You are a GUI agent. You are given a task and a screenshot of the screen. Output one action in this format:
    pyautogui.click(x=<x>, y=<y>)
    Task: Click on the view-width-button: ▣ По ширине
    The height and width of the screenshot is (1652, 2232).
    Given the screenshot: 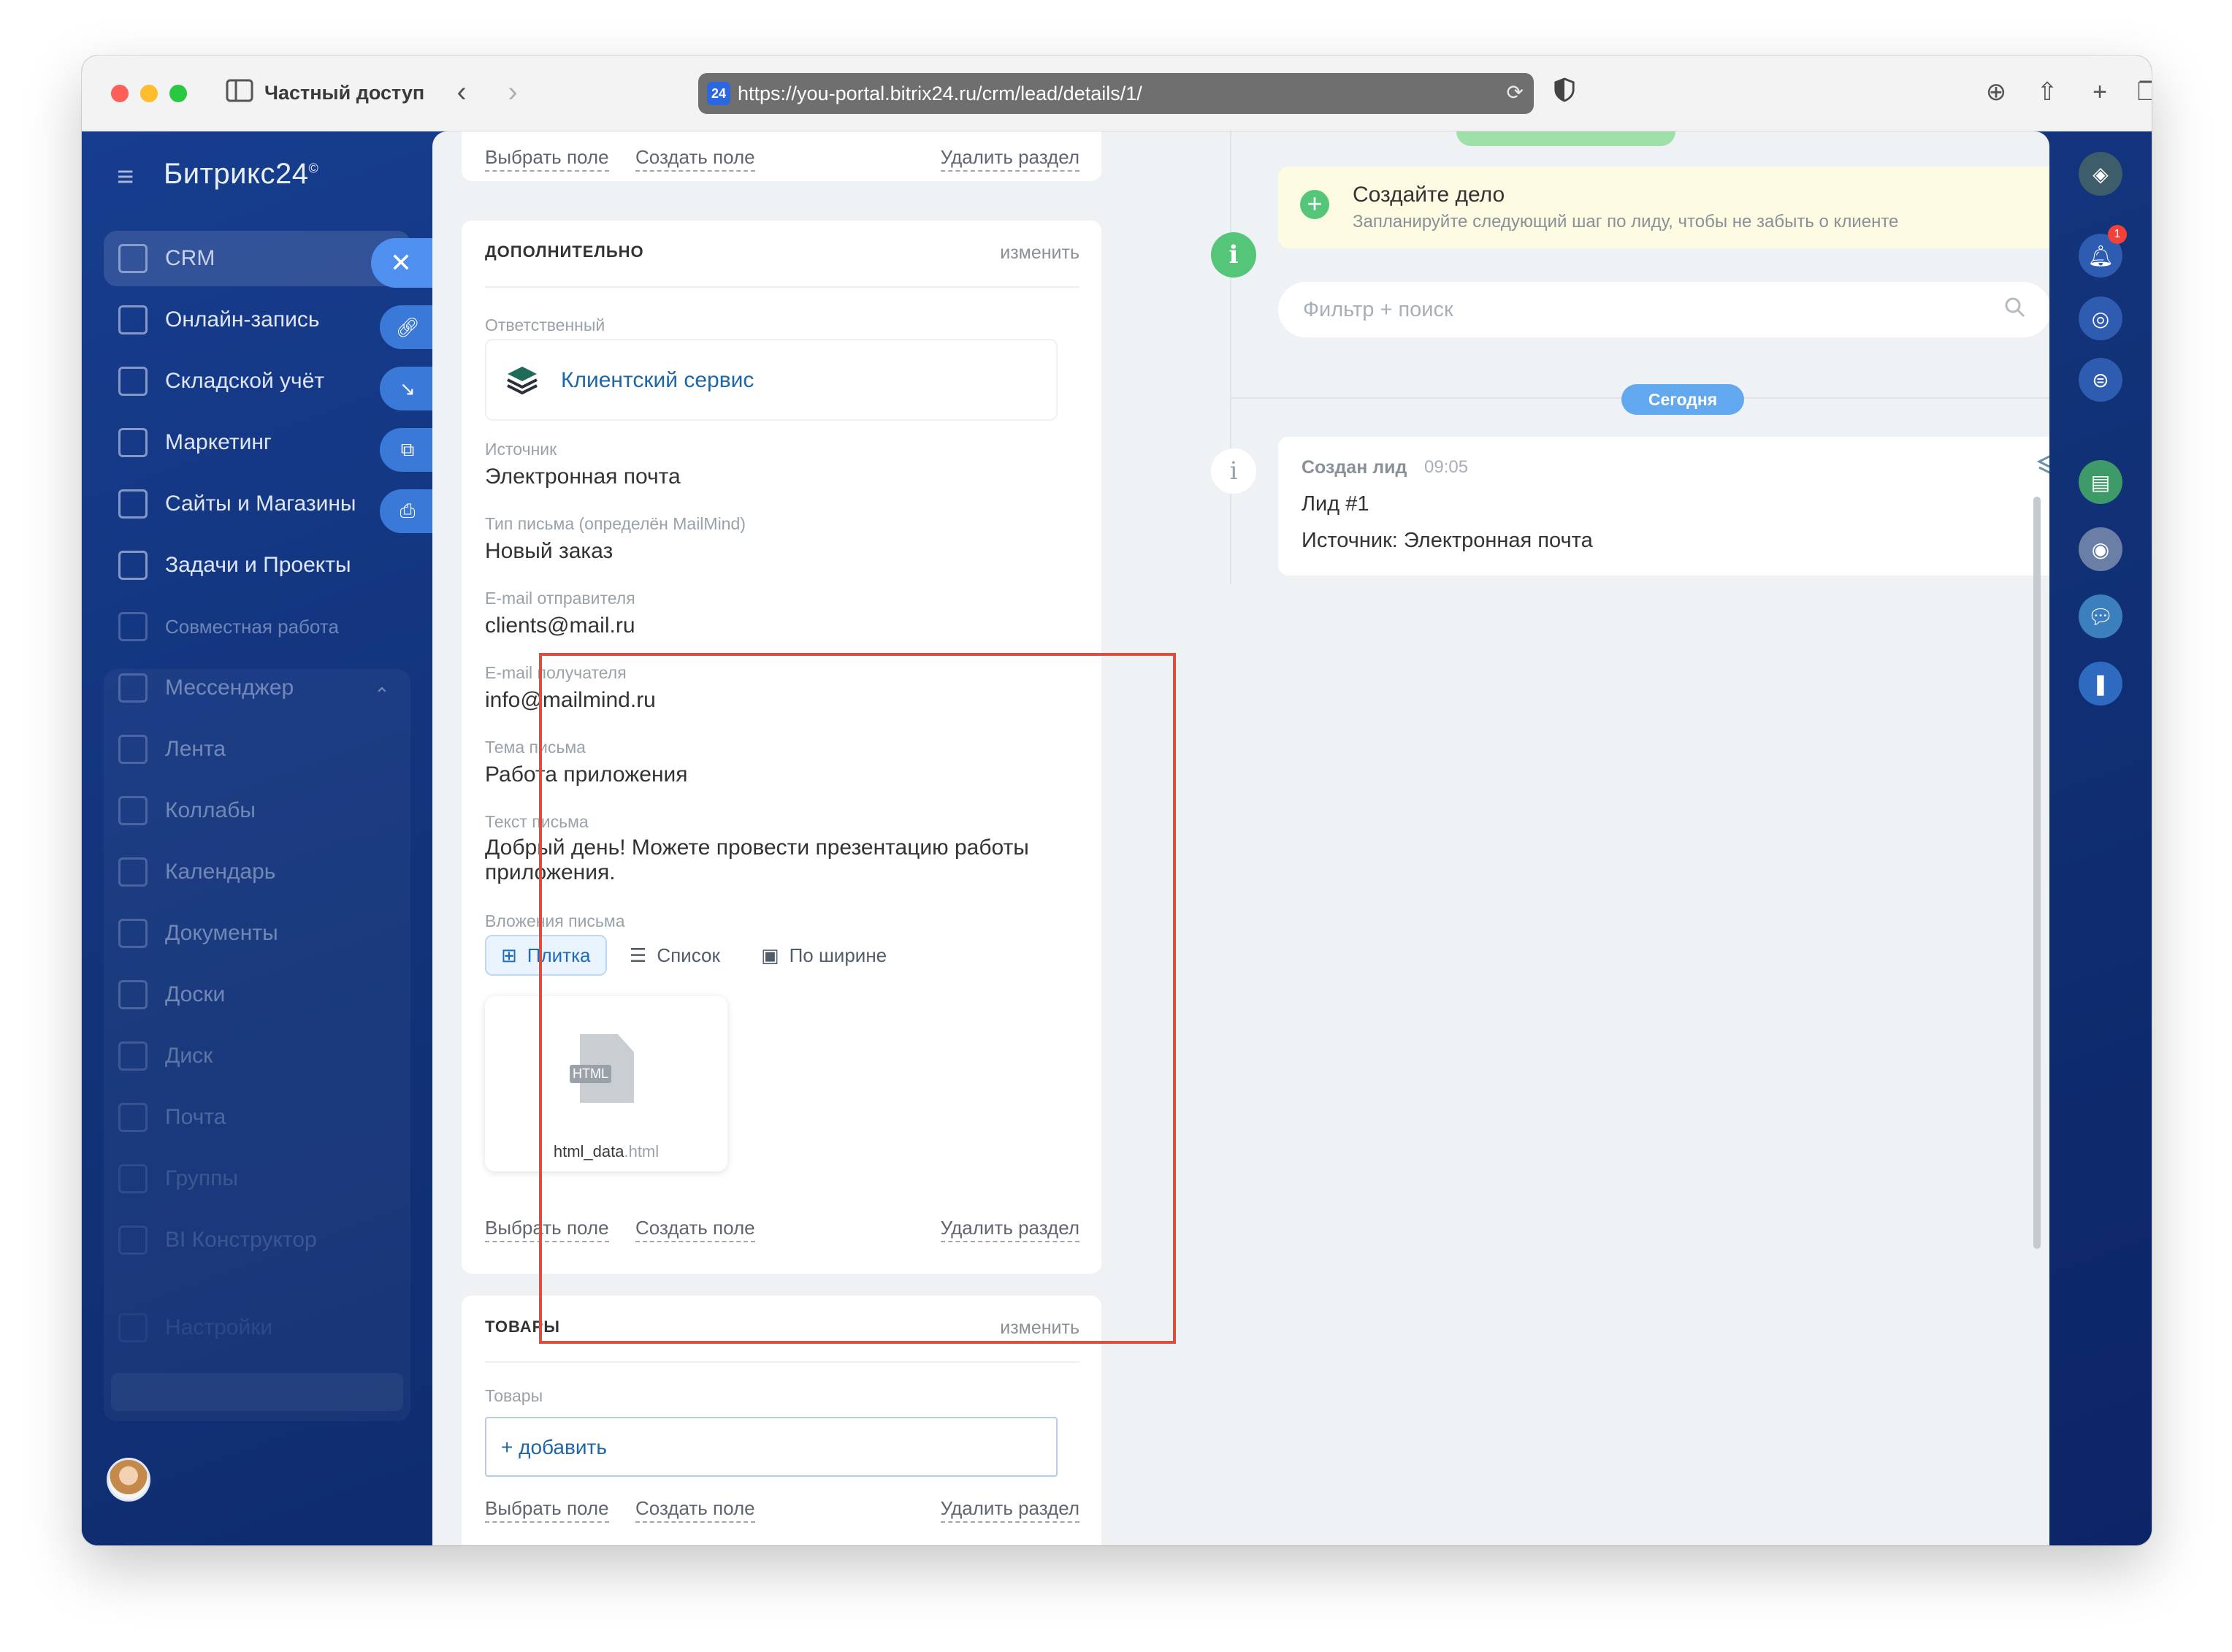 What is the action you would take?
    pyautogui.click(x=824, y=955)
    